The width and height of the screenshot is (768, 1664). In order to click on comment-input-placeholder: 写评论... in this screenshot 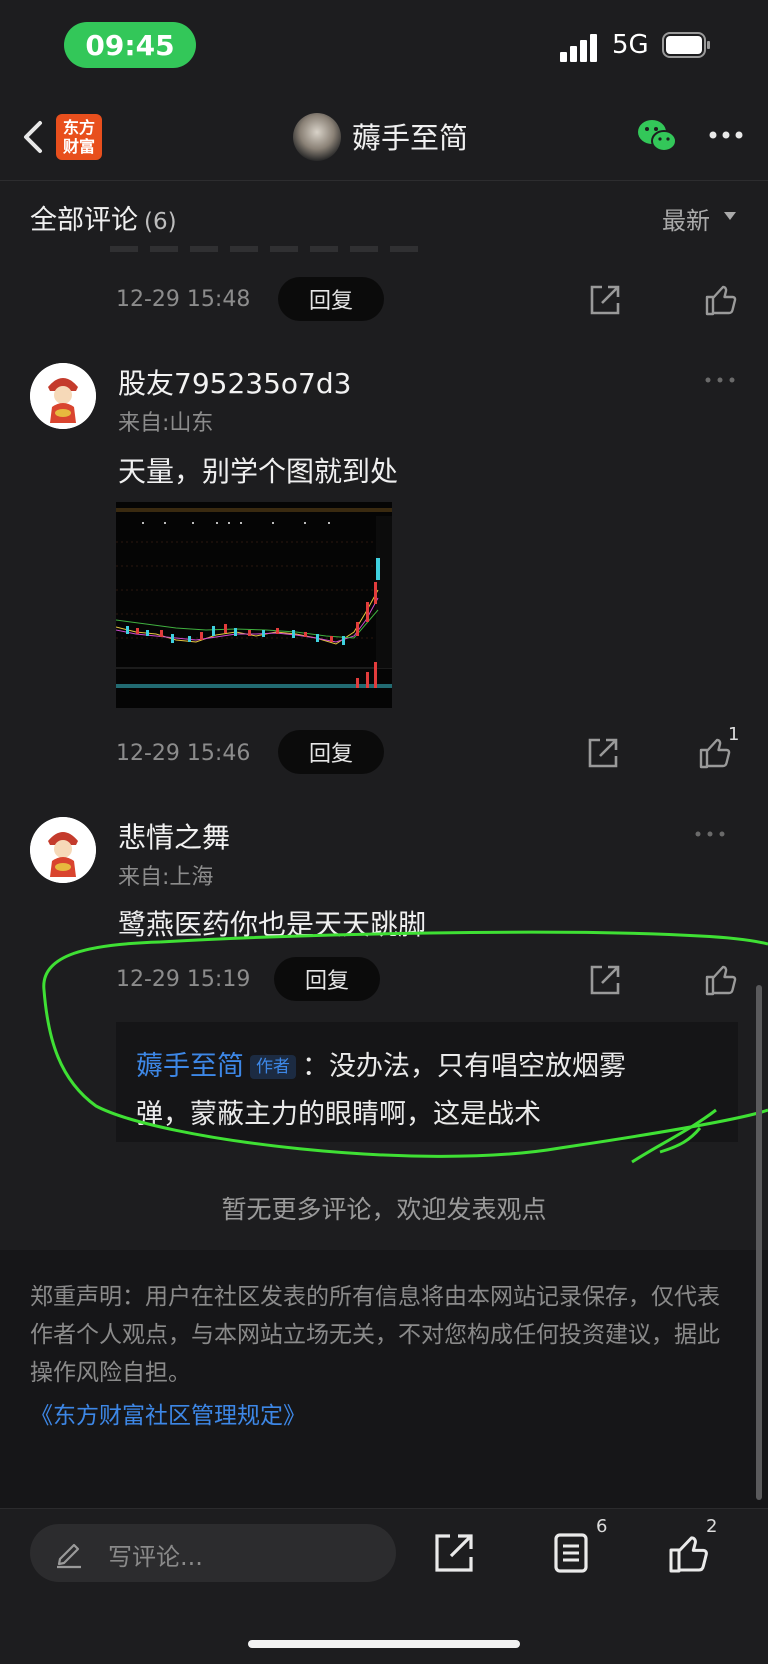, I will do `click(155, 1554)`.